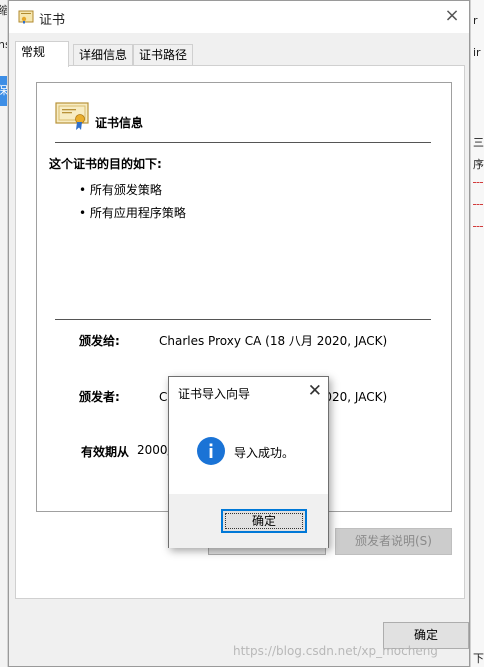 Image resolution: width=484 pixels, height=667 pixels. I want to click on background-text-fragment: ns, so click(3, 44).